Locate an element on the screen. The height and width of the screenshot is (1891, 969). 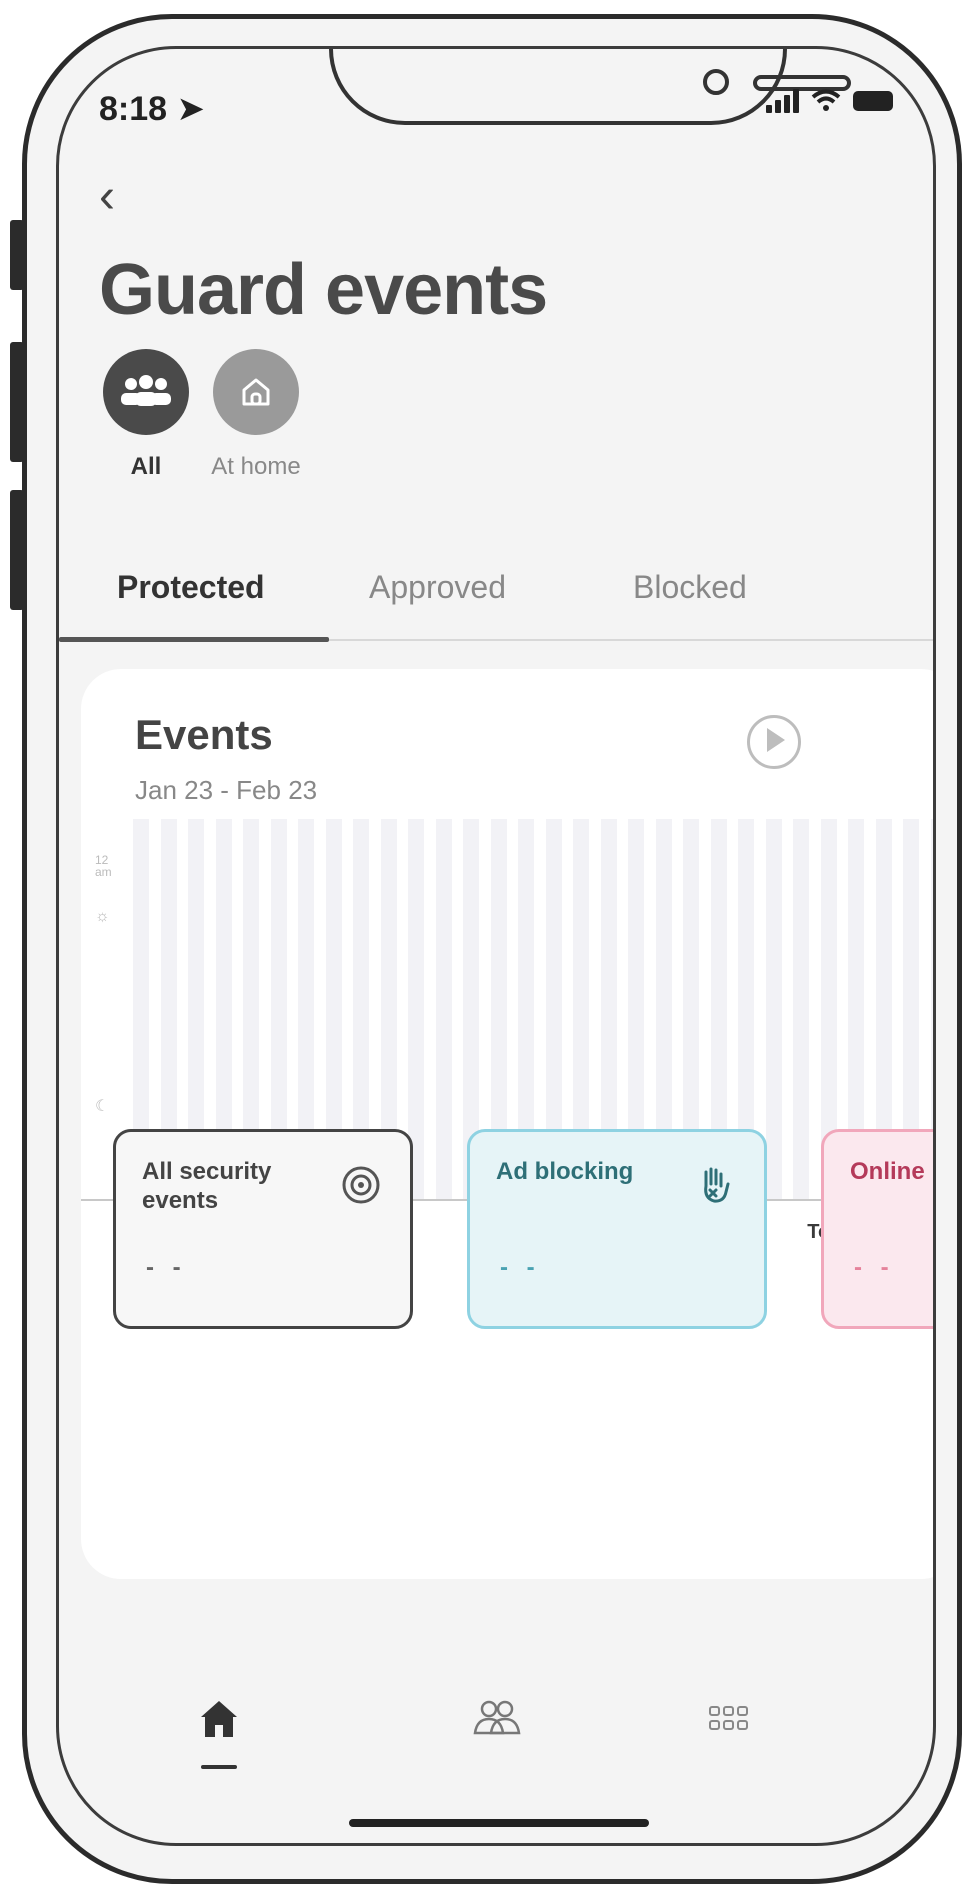
tile-ad-blocking: Ad blocking - - is located at coordinates (617, 1229).